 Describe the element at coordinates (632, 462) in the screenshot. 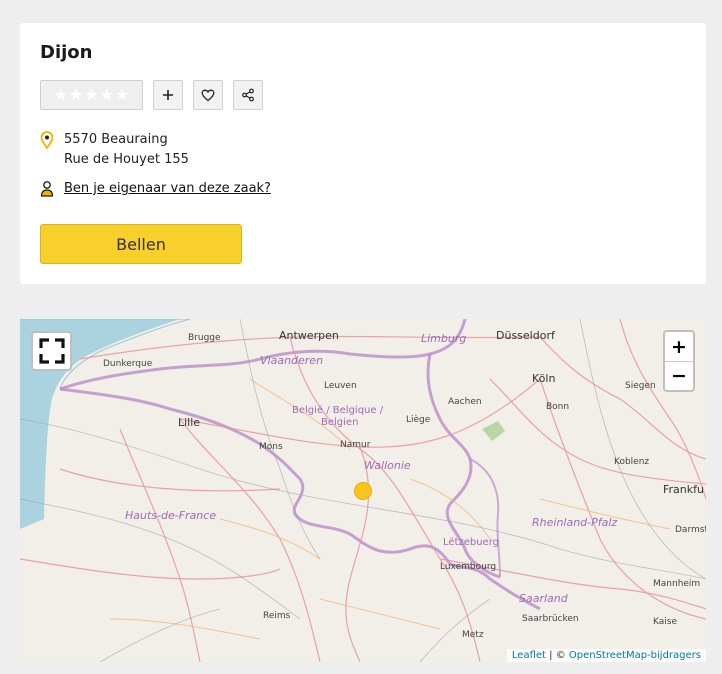

I see `map-label: Koblenz` at that location.